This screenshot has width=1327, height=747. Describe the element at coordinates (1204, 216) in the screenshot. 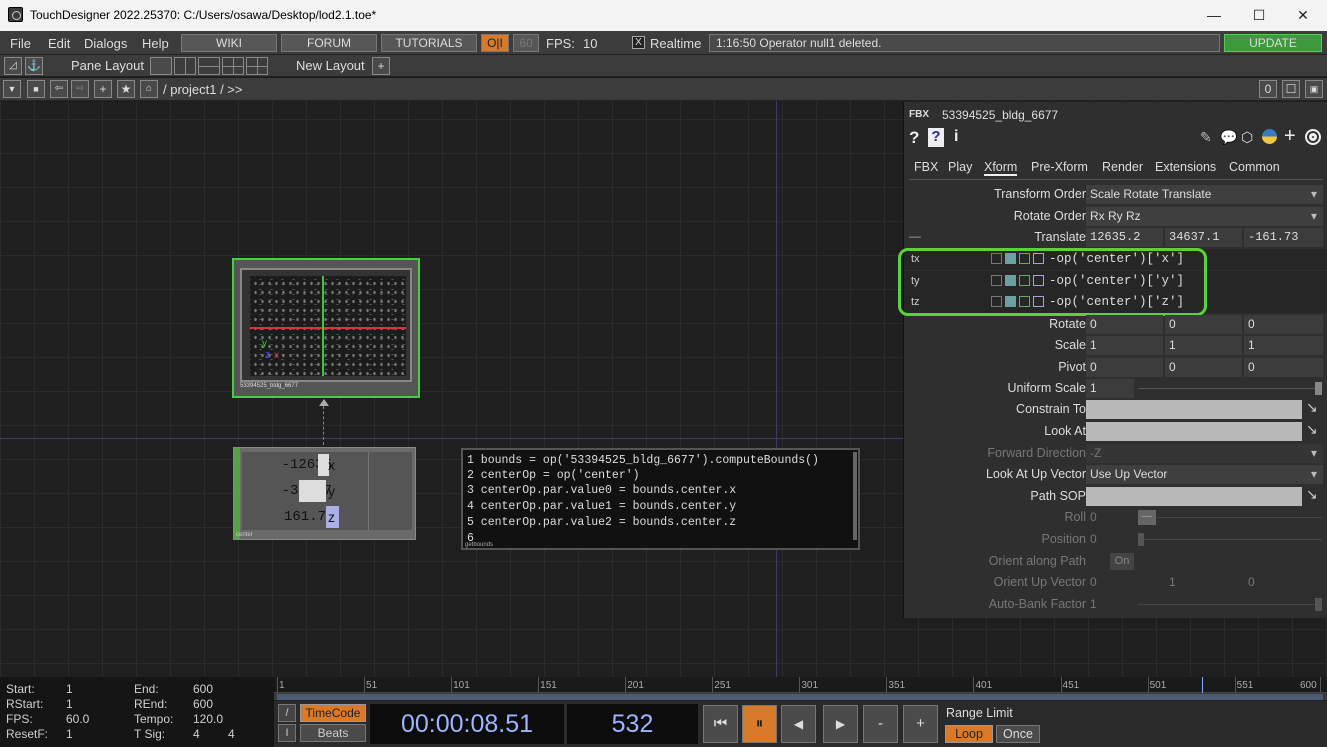

I see `rotate-order-dropdown: Rx Ry Rz` at that location.